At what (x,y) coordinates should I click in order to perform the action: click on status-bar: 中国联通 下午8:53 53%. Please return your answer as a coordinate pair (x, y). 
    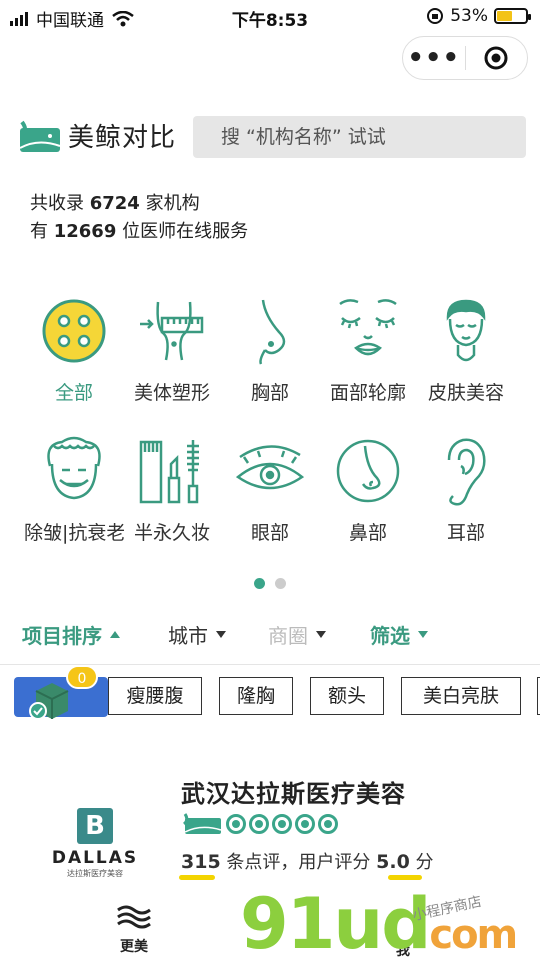
    Looking at the image, I should click on (270, 17).